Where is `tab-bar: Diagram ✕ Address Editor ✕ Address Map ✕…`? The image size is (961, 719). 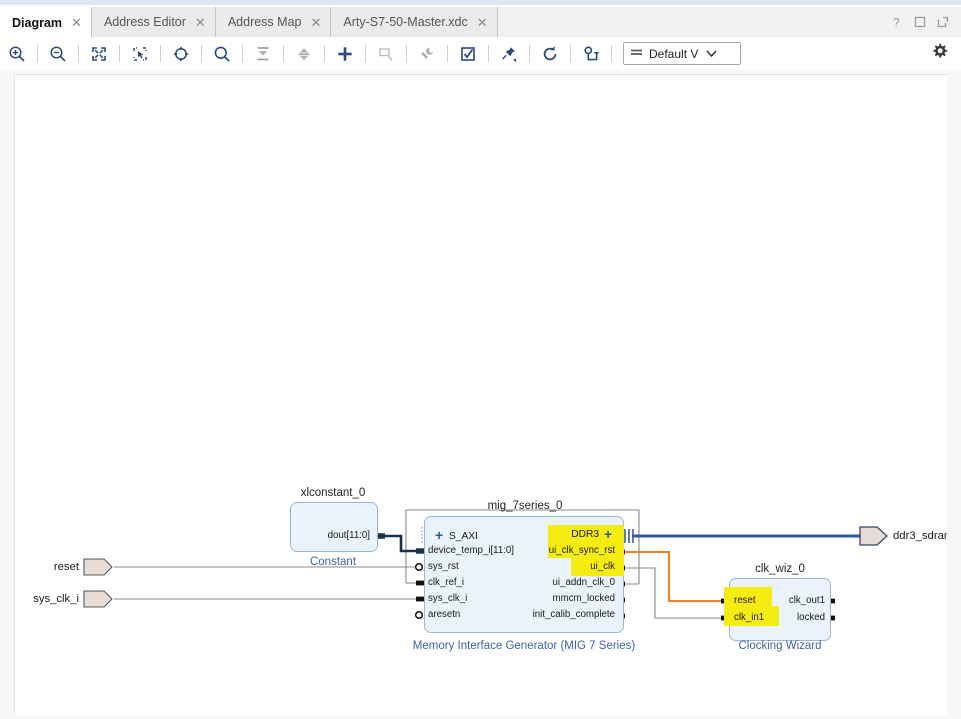
tab-bar: Diagram ✕ Address Editor ✕ Address Map ✕… is located at coordinates (480, 22).